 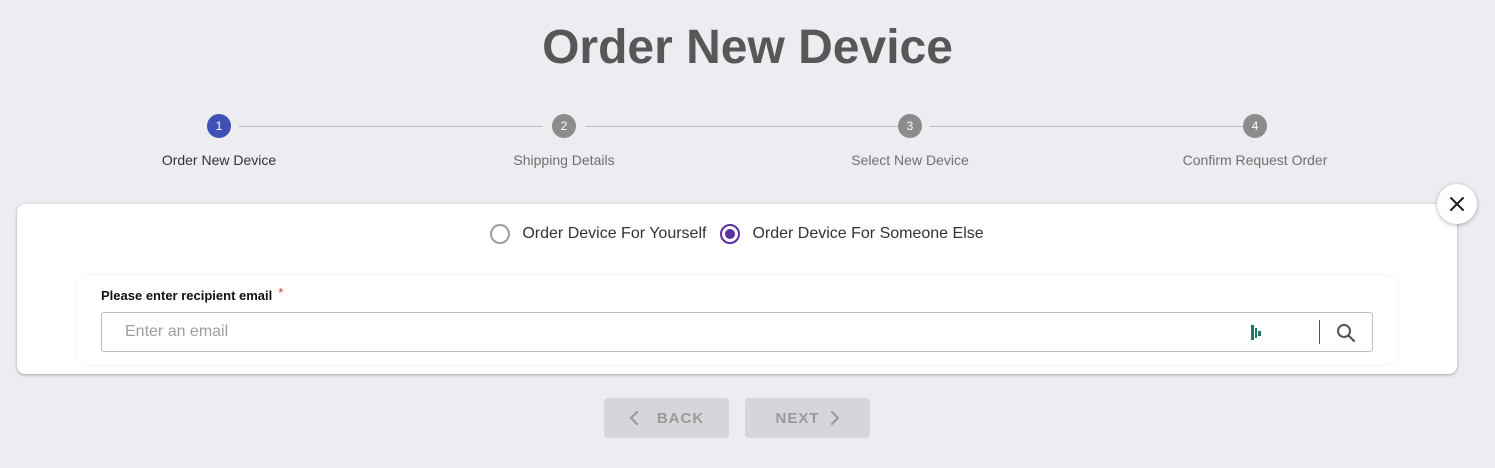 I want to click on recipient-email-input, so click(x=672, y=332).